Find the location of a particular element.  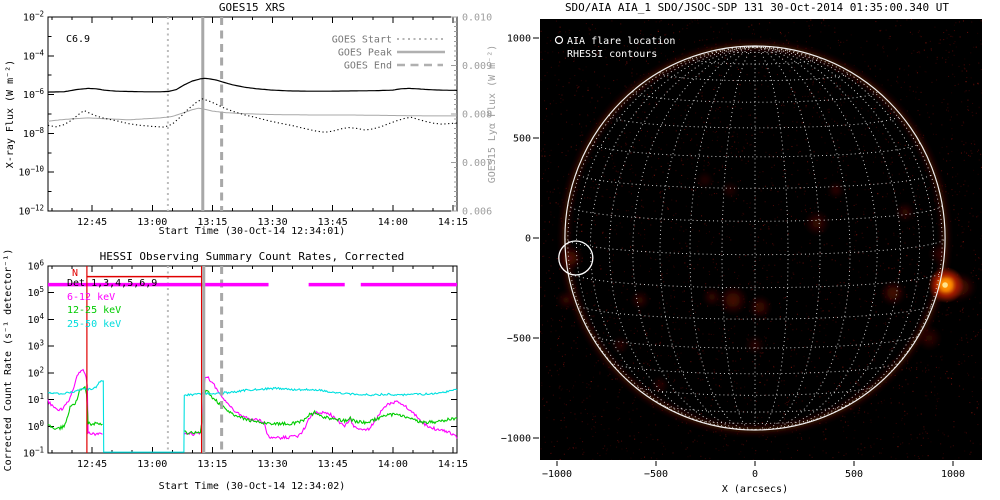

goes-x-axis-label: Start Time (30-Oct-14 12:34:01) is located at coordinates (252, 231).